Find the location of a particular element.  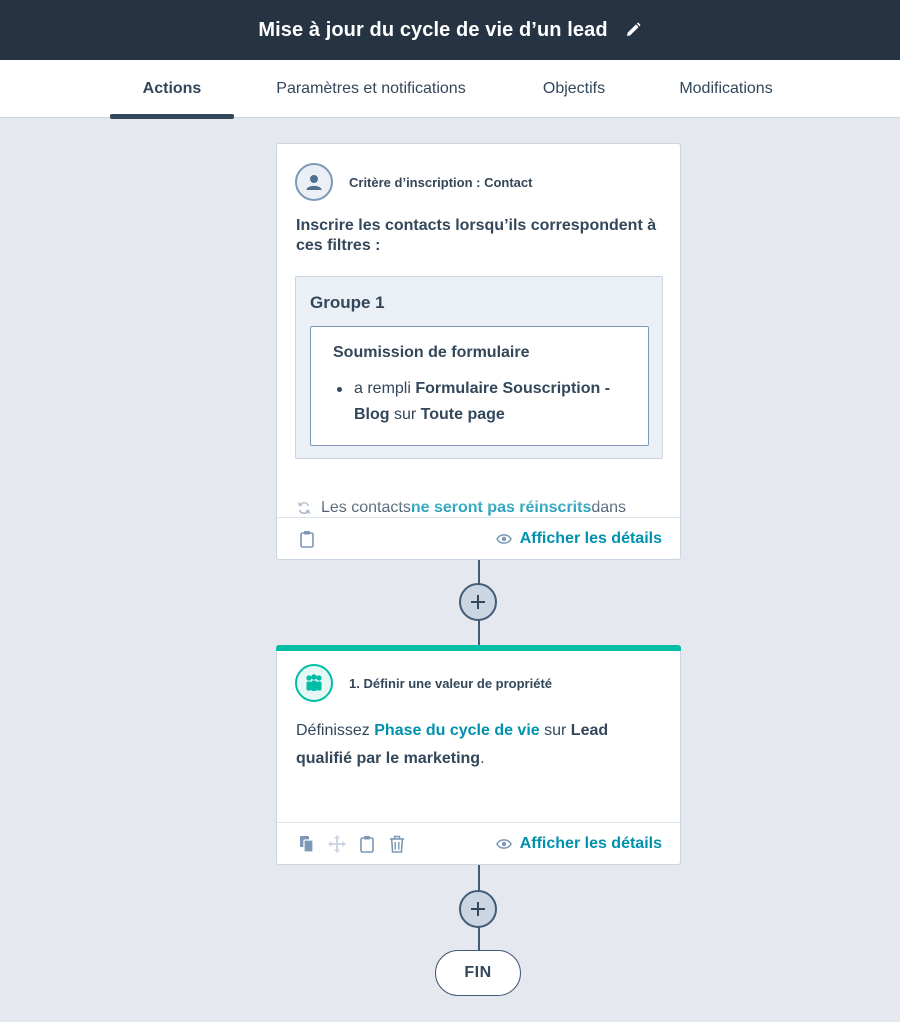

enrollment-criteria-label: Critère d’inscription : Contact is located at coordinates (441, 182).